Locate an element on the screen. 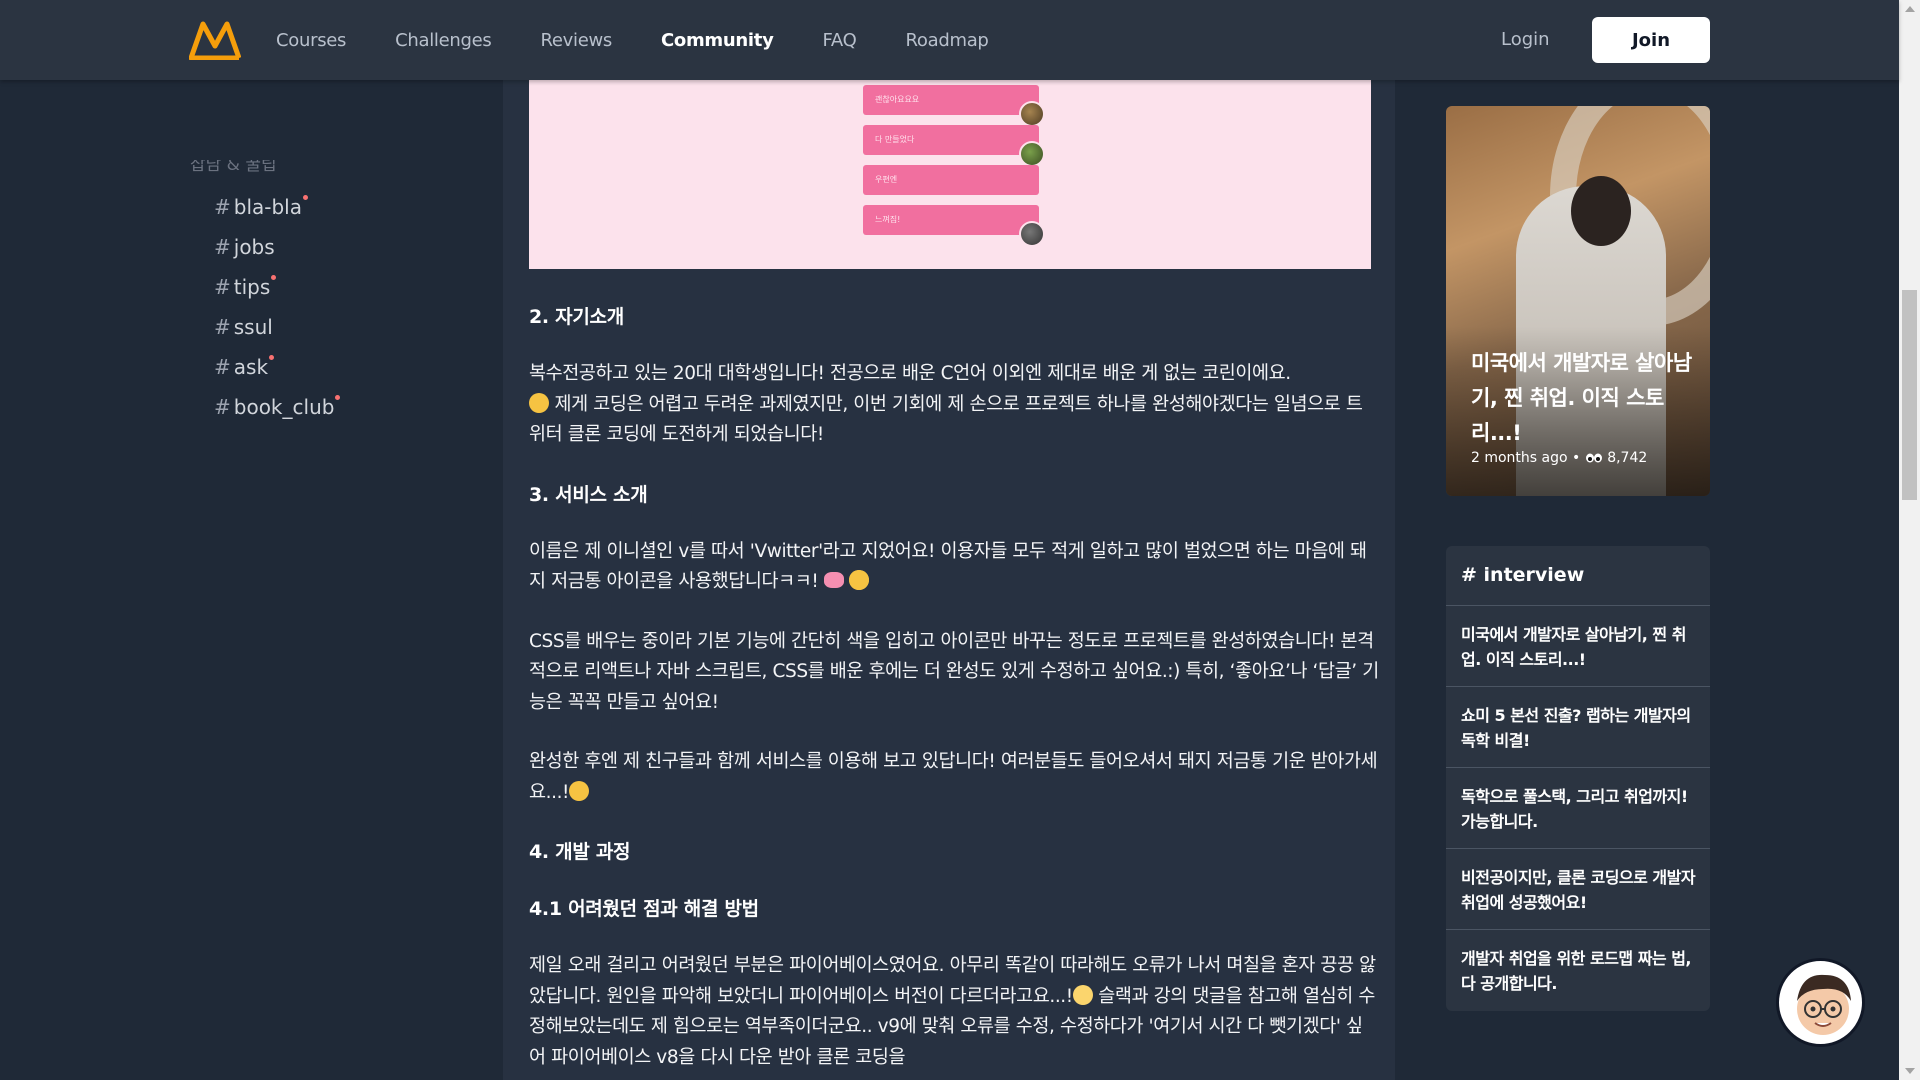 The height and width of the screenshot is (1080, 1920). nav-courses: Courses is located at coordinates (311, 40).